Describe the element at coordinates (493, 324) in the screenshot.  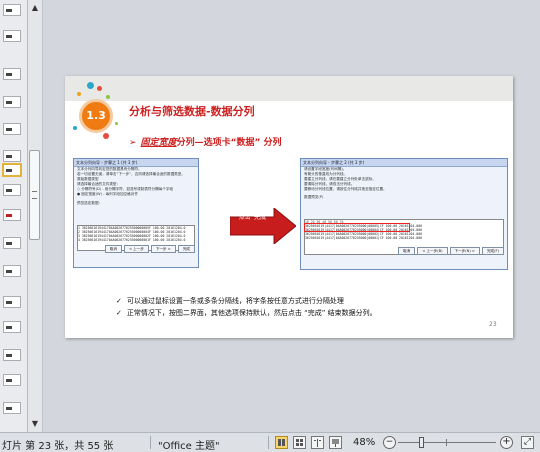
I see `slide-page-number: 23` at that location.